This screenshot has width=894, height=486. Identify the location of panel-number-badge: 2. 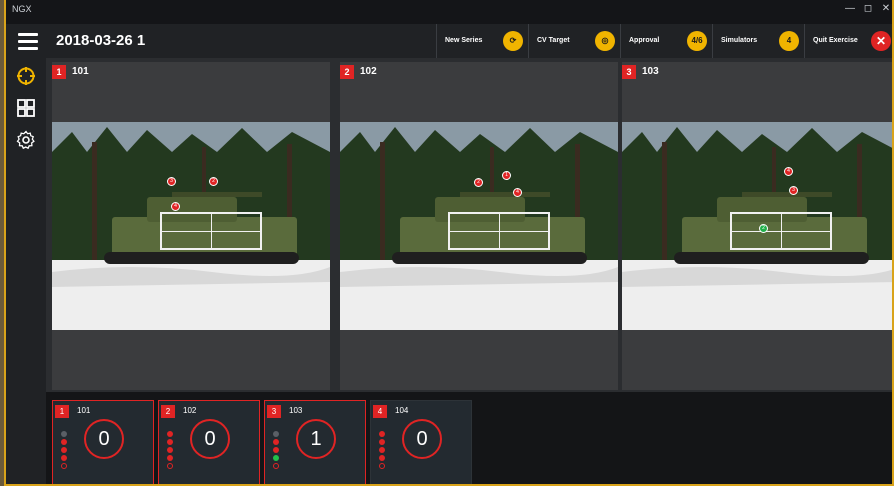
(347, 72).